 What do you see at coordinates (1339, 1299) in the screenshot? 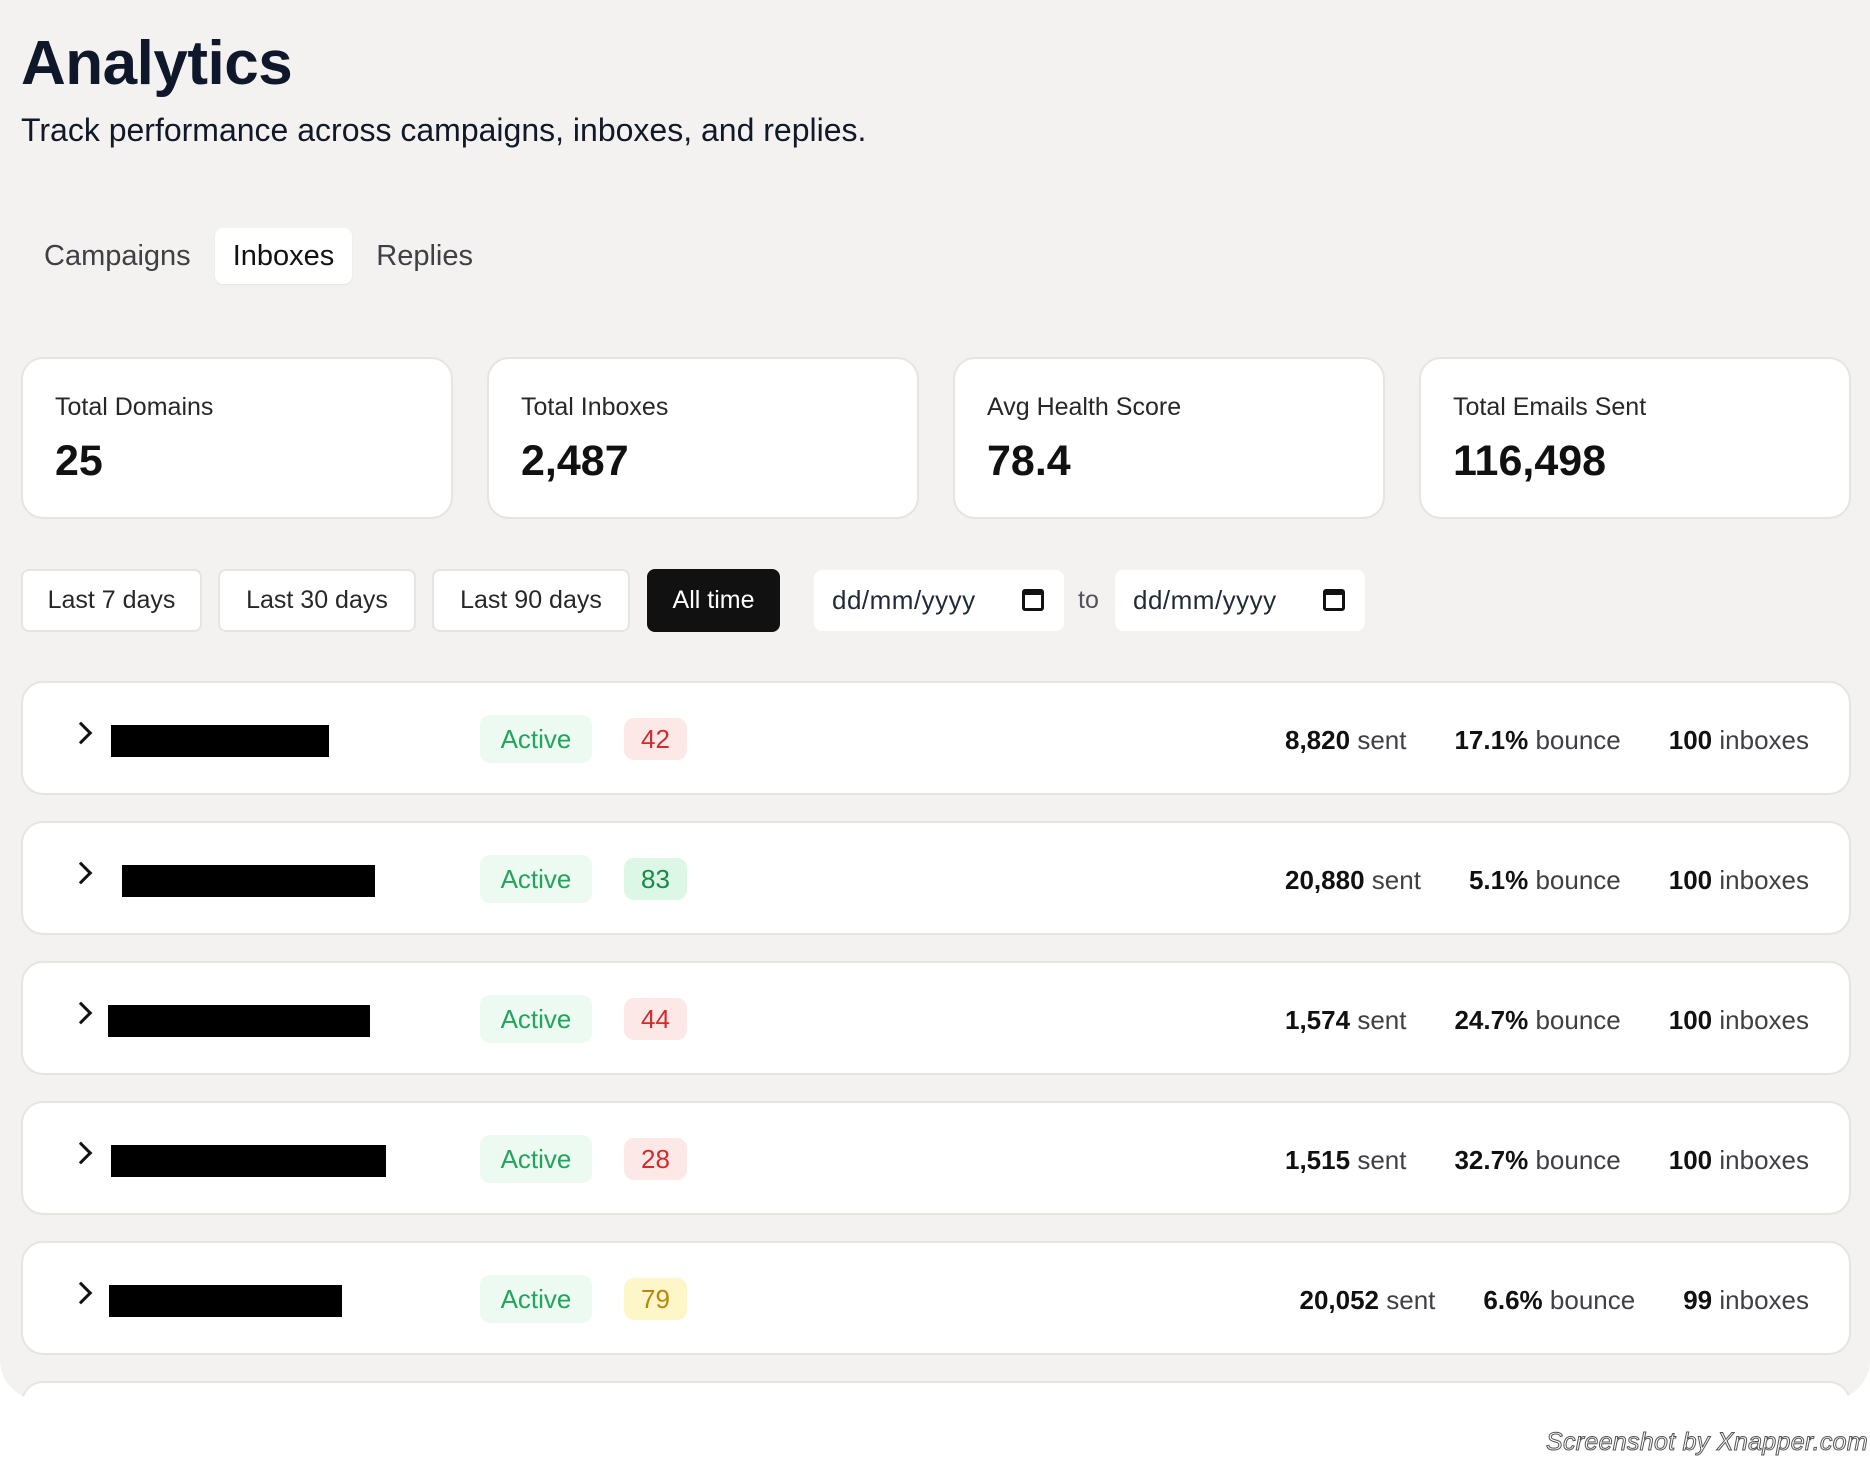
I see `sent-value: 20,052` at bounding box center [1339, 1299].